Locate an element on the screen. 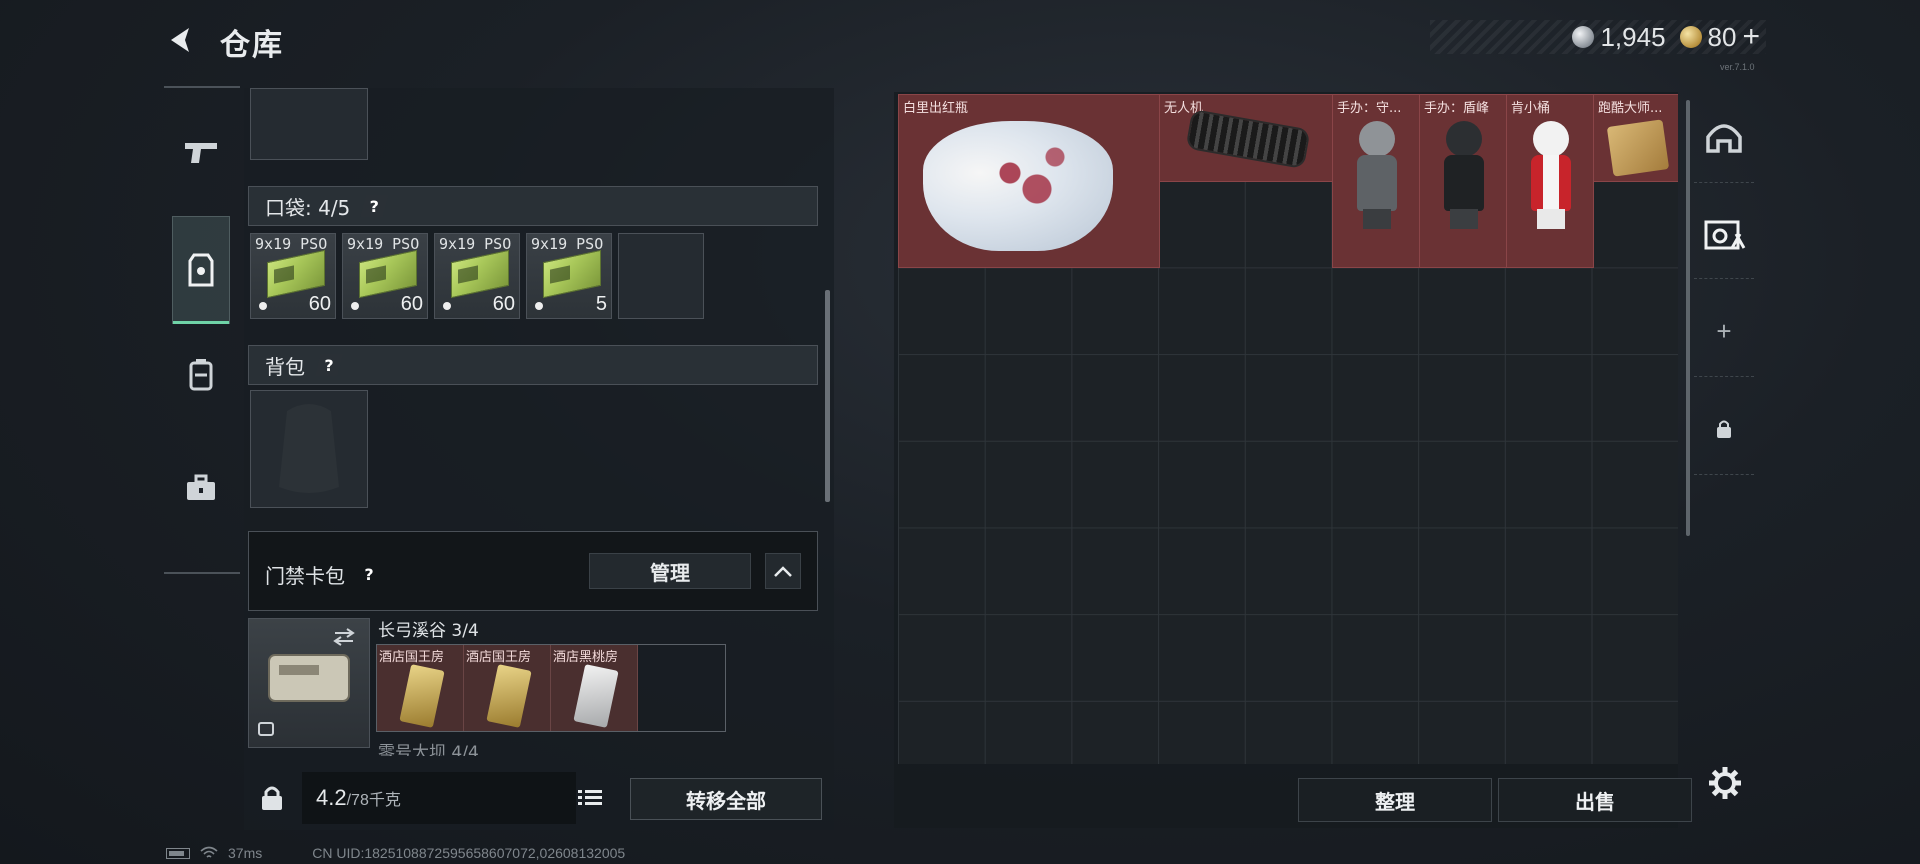  keycard-item-1: 酒店国王房 is located at coordinates (420, 688).